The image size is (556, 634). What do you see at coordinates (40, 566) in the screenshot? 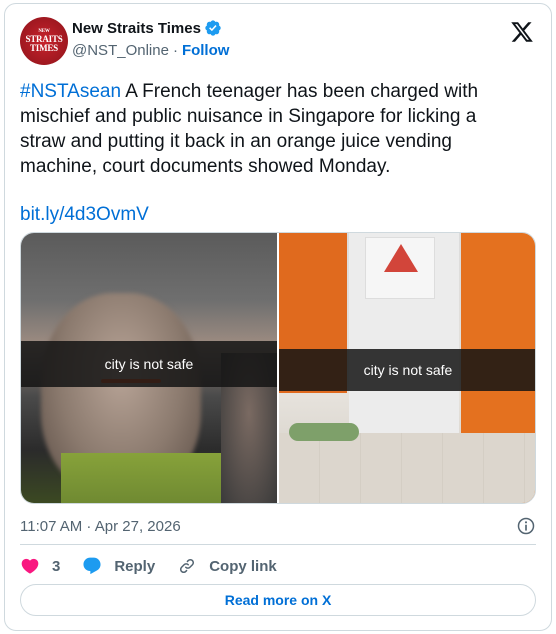
I see `like-button: 3` at bounding box center [40, 566].